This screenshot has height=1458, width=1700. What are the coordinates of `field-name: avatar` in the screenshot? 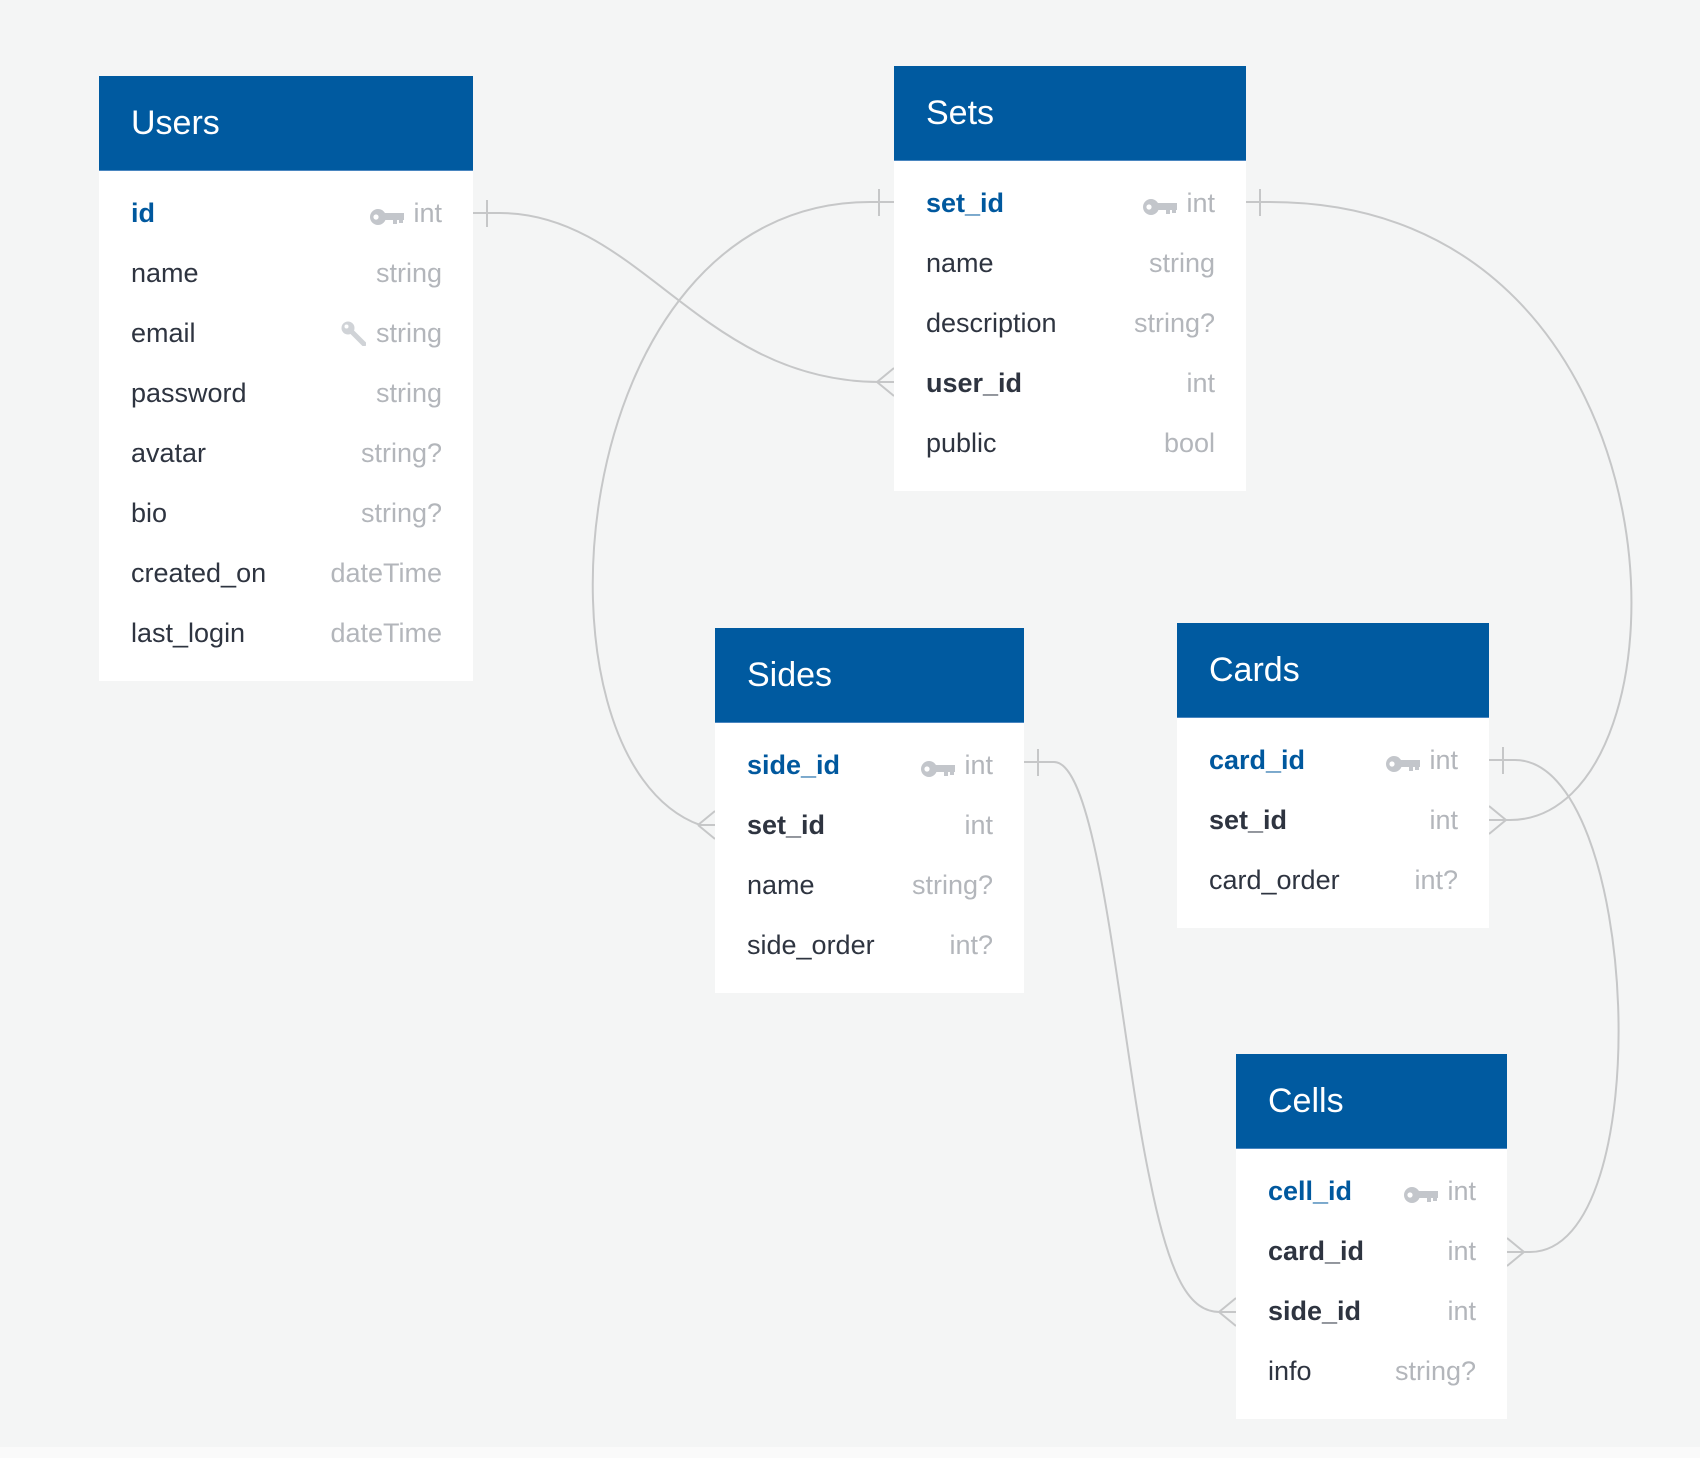 It's located at (169, 452).